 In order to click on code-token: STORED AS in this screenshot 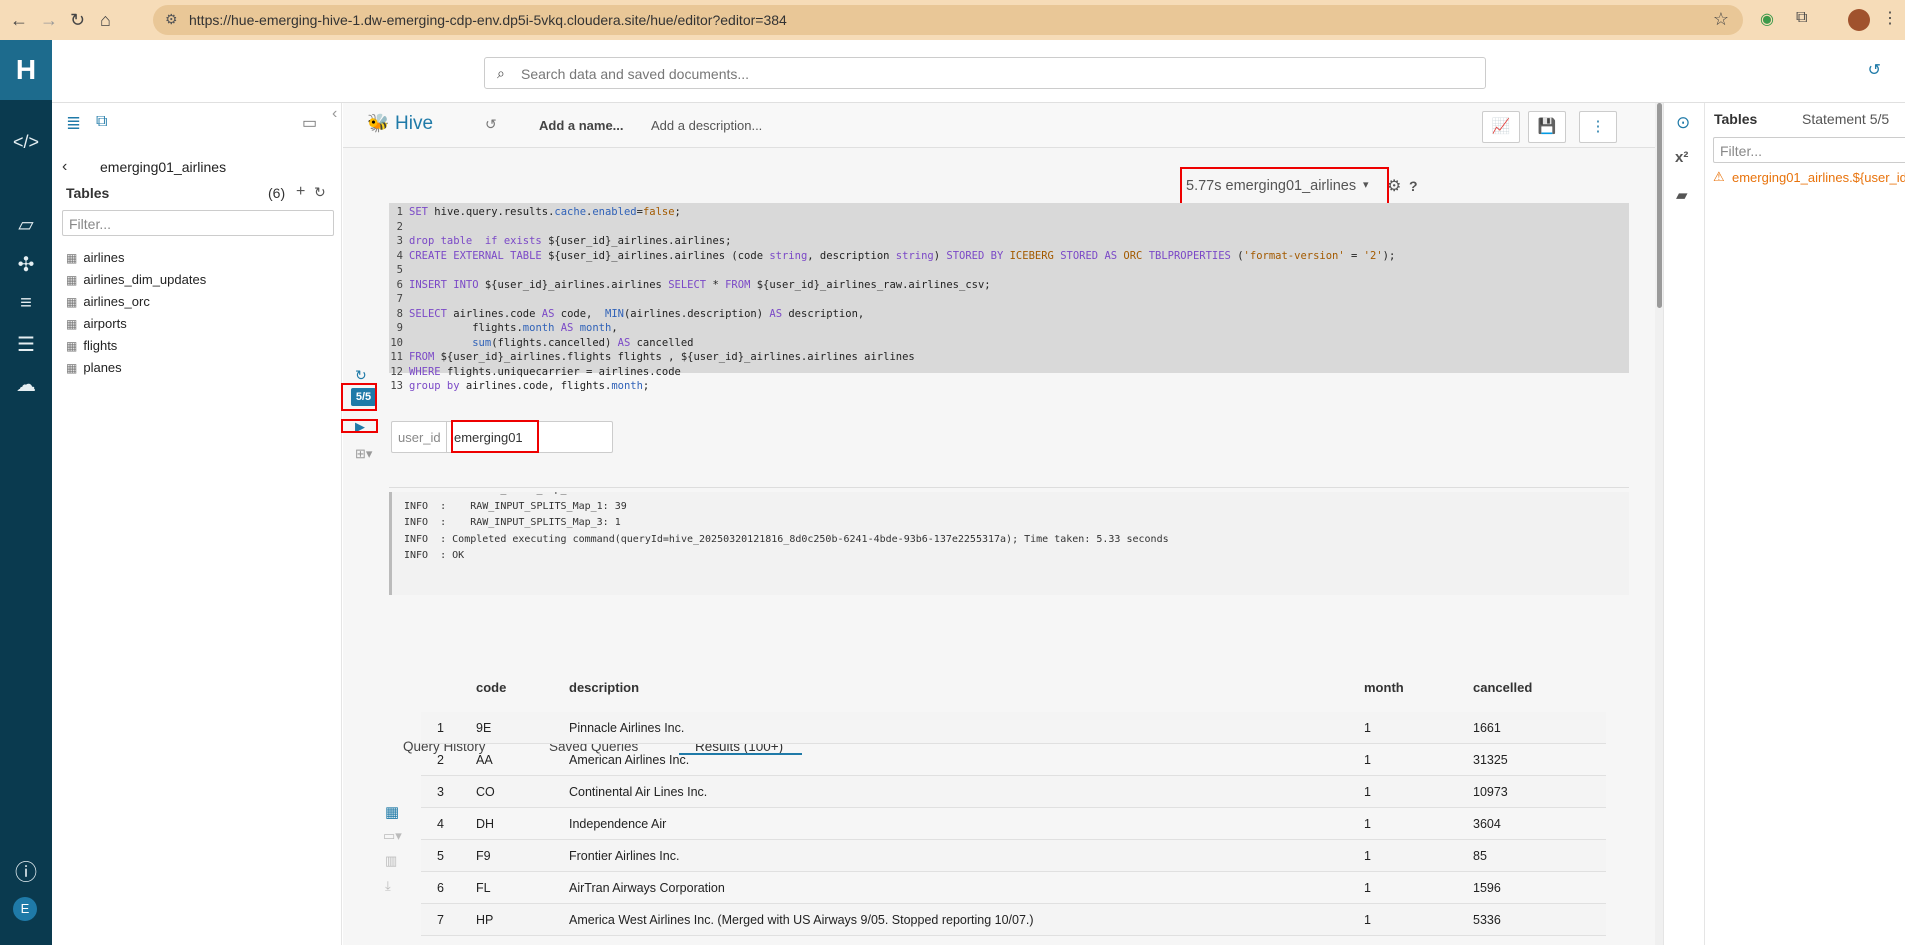, I will do `click(1092, 255)`.